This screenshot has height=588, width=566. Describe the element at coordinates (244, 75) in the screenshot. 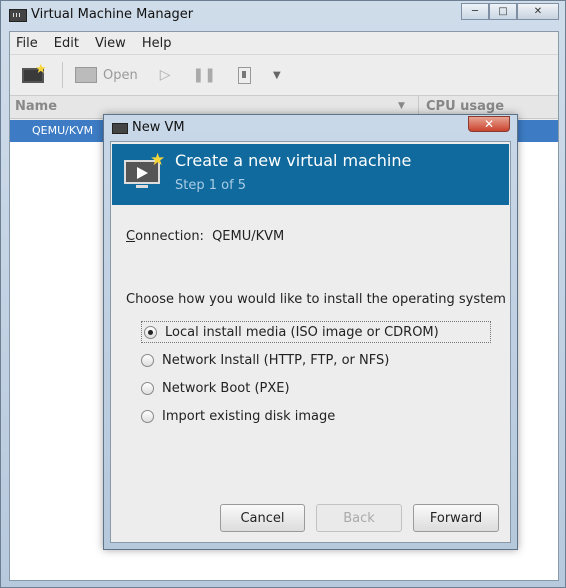

I see `shutdown-icon` at that location.